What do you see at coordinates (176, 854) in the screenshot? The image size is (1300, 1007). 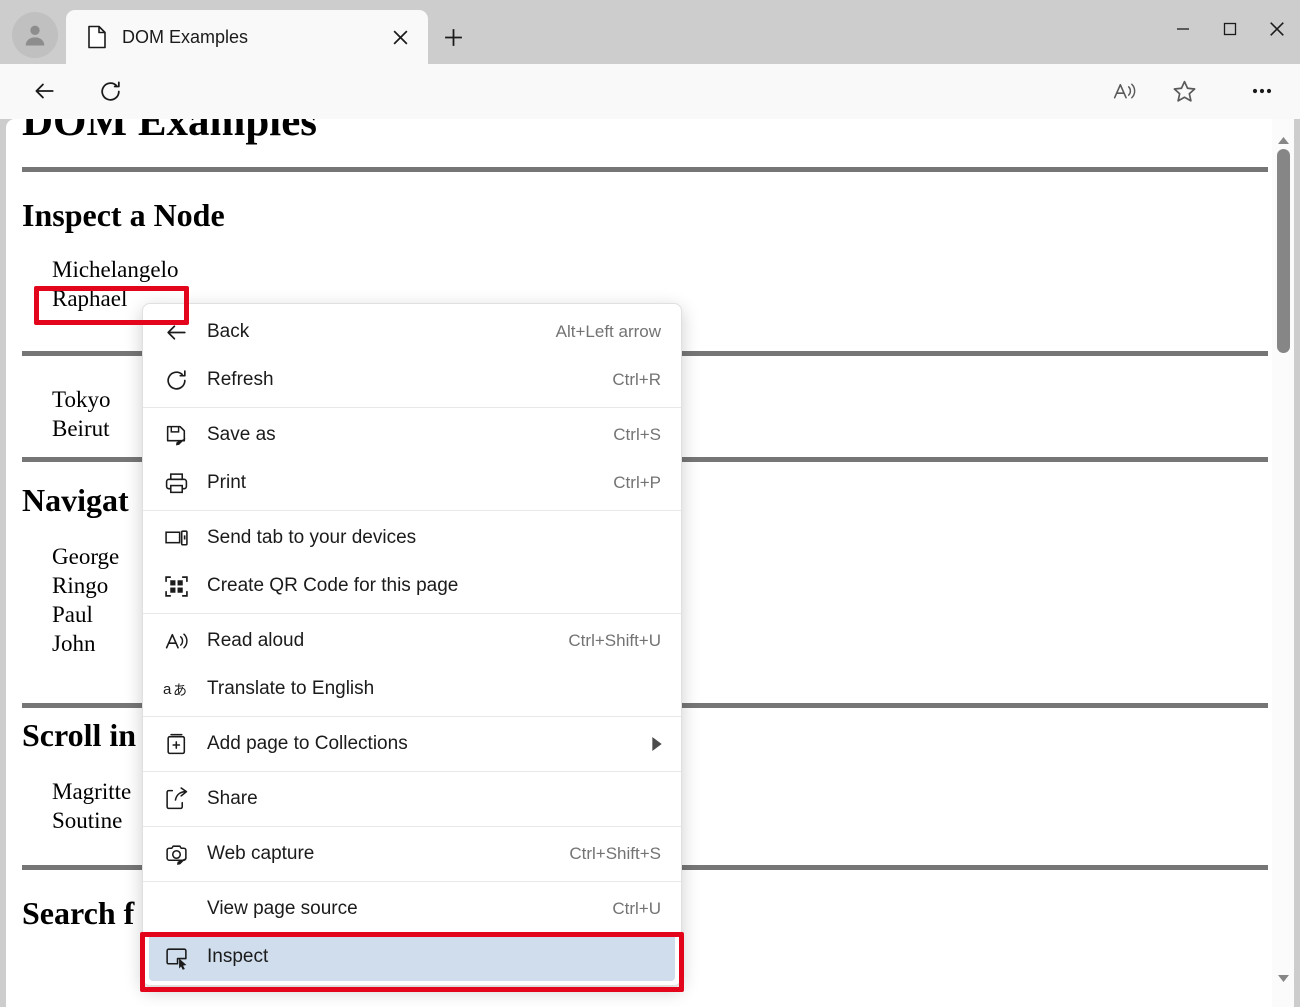 I see `web-capture-icon` at bounding box center [176, 854].